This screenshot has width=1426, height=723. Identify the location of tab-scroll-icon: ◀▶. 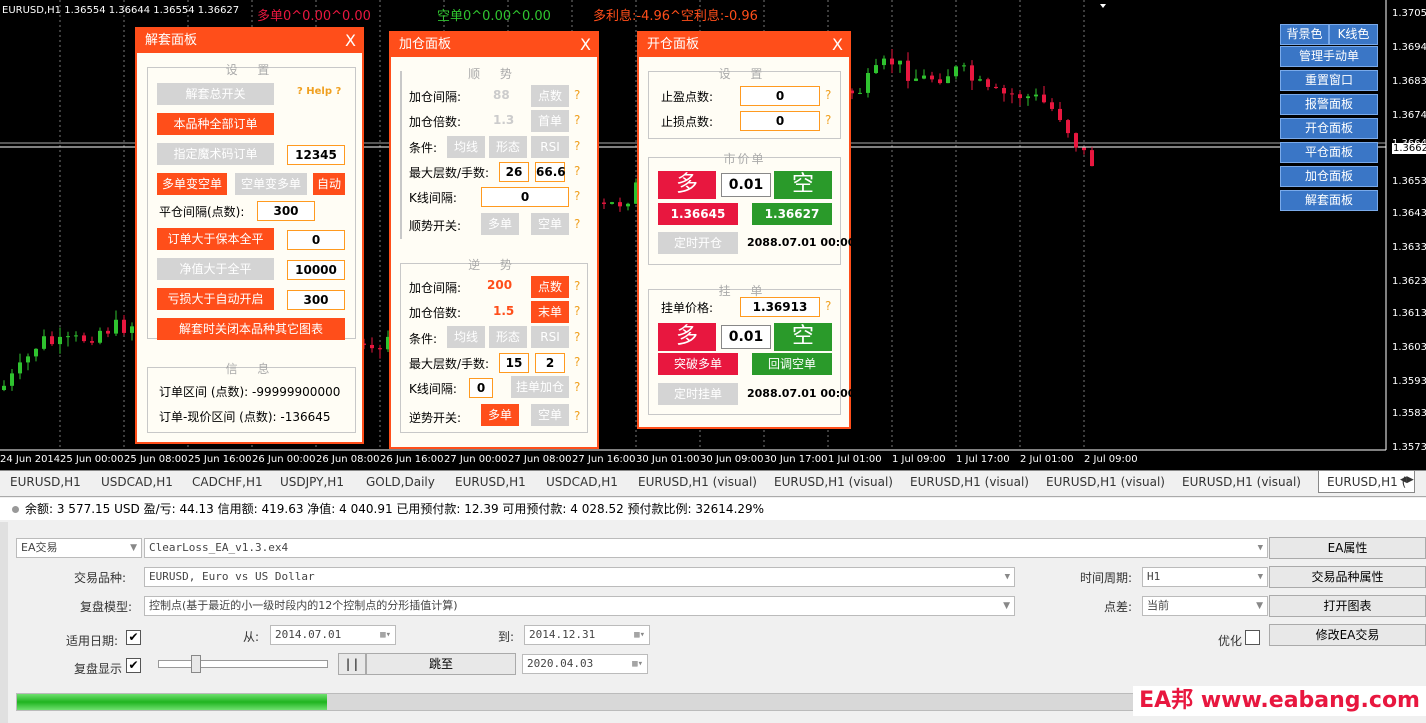
(1407, 480).